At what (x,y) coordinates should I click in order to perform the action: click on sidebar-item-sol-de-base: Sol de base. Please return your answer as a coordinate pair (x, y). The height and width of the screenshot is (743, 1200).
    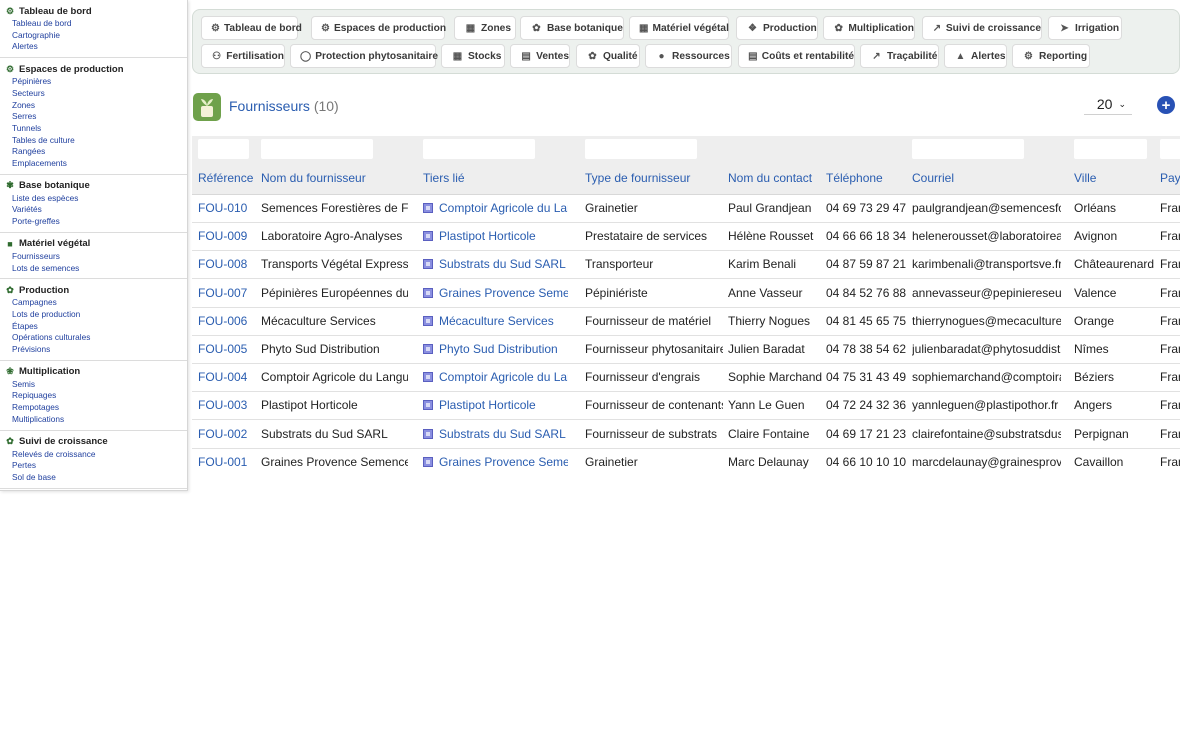
    Looking at the image, I should click on (93, 478).